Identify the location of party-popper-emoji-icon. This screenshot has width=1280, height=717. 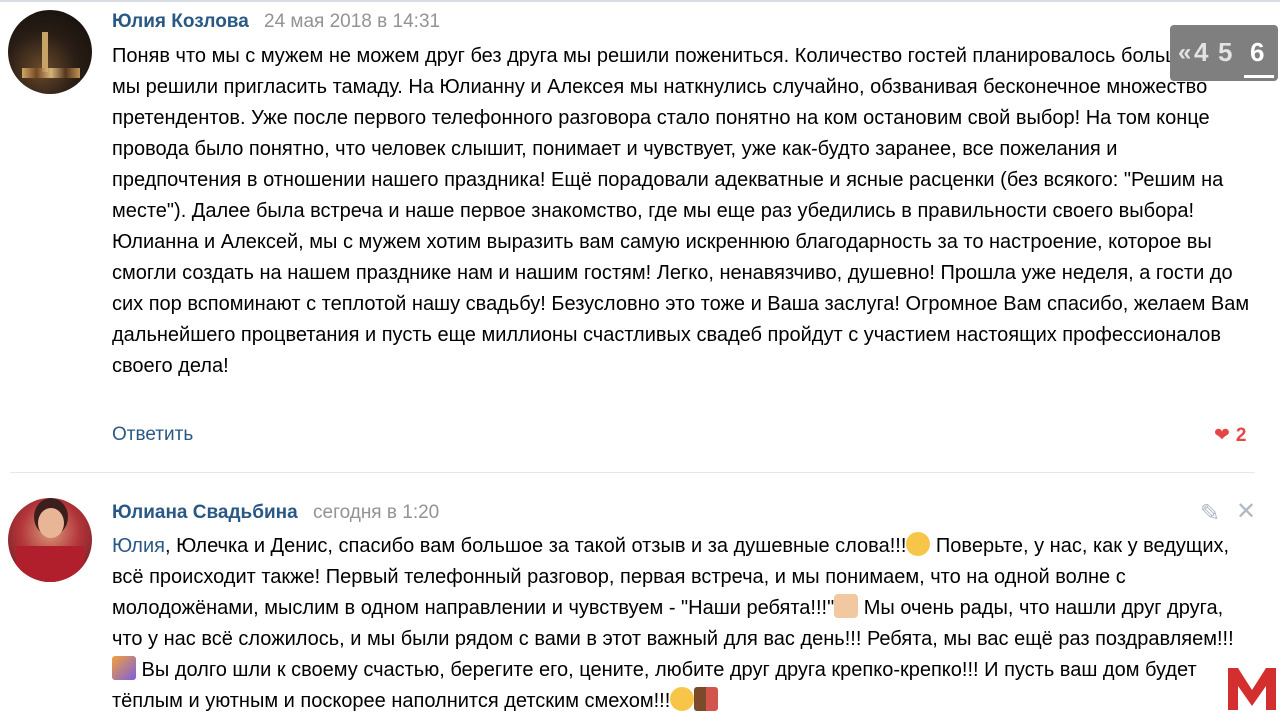
(124, 668).